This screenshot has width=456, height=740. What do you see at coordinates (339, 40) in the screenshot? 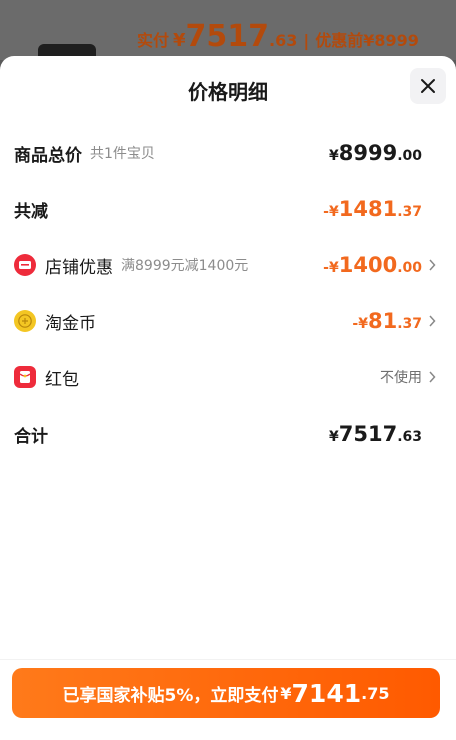
I see `before-discount-label: 优惠前` at bounding box center [339, 40].